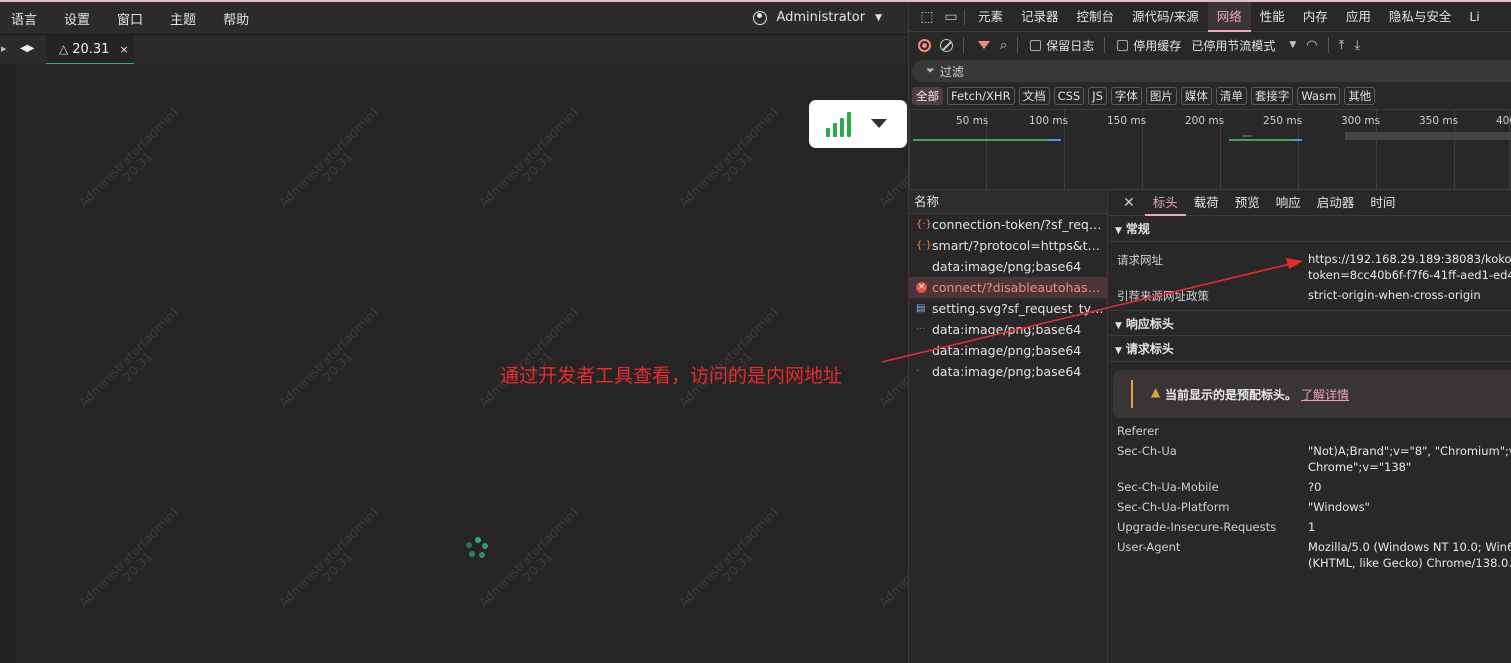 This screenshot has height=663, width=1511. Describe the element at coordinates (755, 1) in the screenshot. I see `window-top-accent` at that location.